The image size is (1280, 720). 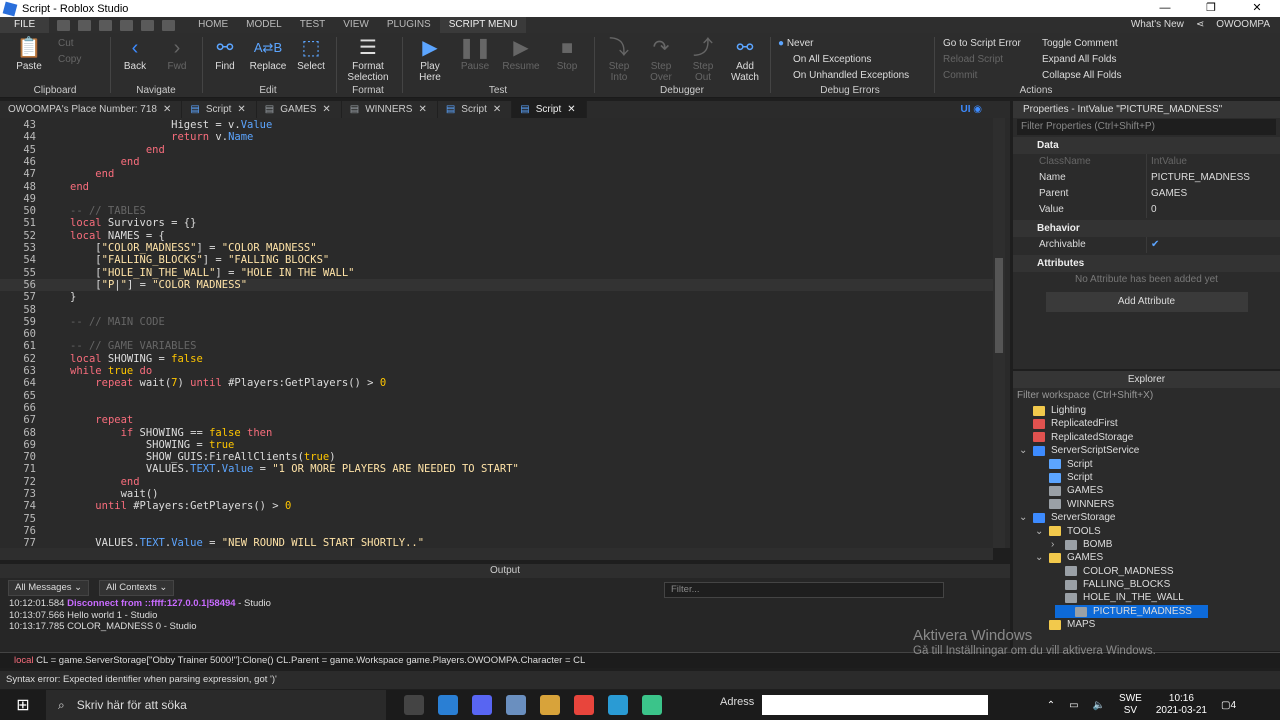 What do you see at coordinates (999, 333) in the screenshot?
I see `editor-vertical-scrollbar` at bounding box center [999, 333].